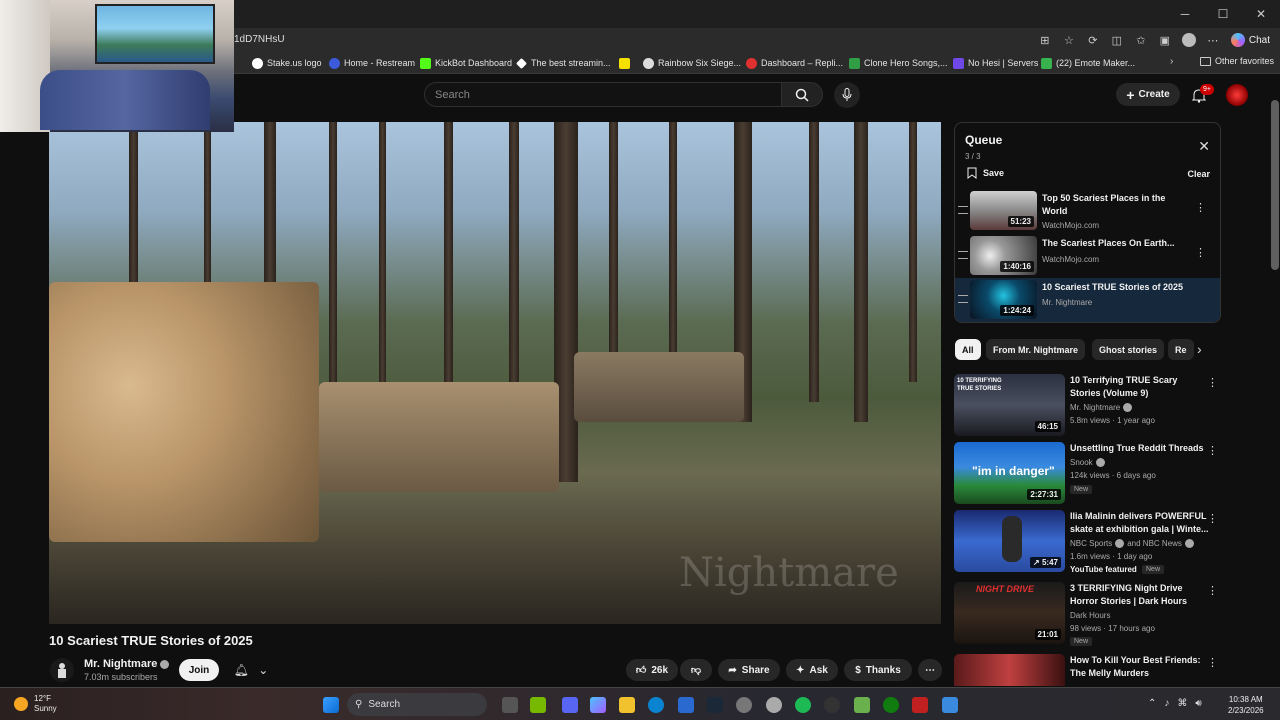  What do you see at coordinates (1141, 40) in the screenshot?
I see `favorites-icon: ✩` at bounding box center [1141, 40].